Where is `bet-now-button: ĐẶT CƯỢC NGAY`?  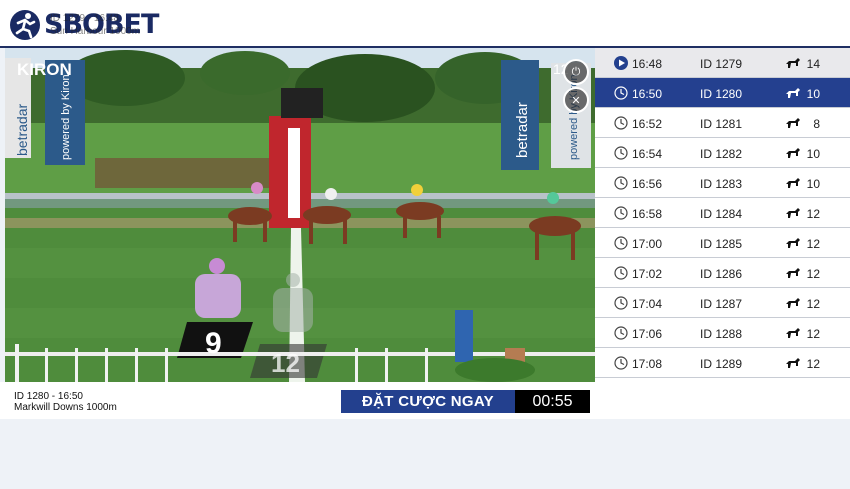 bet-now-button: ĐẶT CƯỢC NGAY is located at coordinates (428, 401).